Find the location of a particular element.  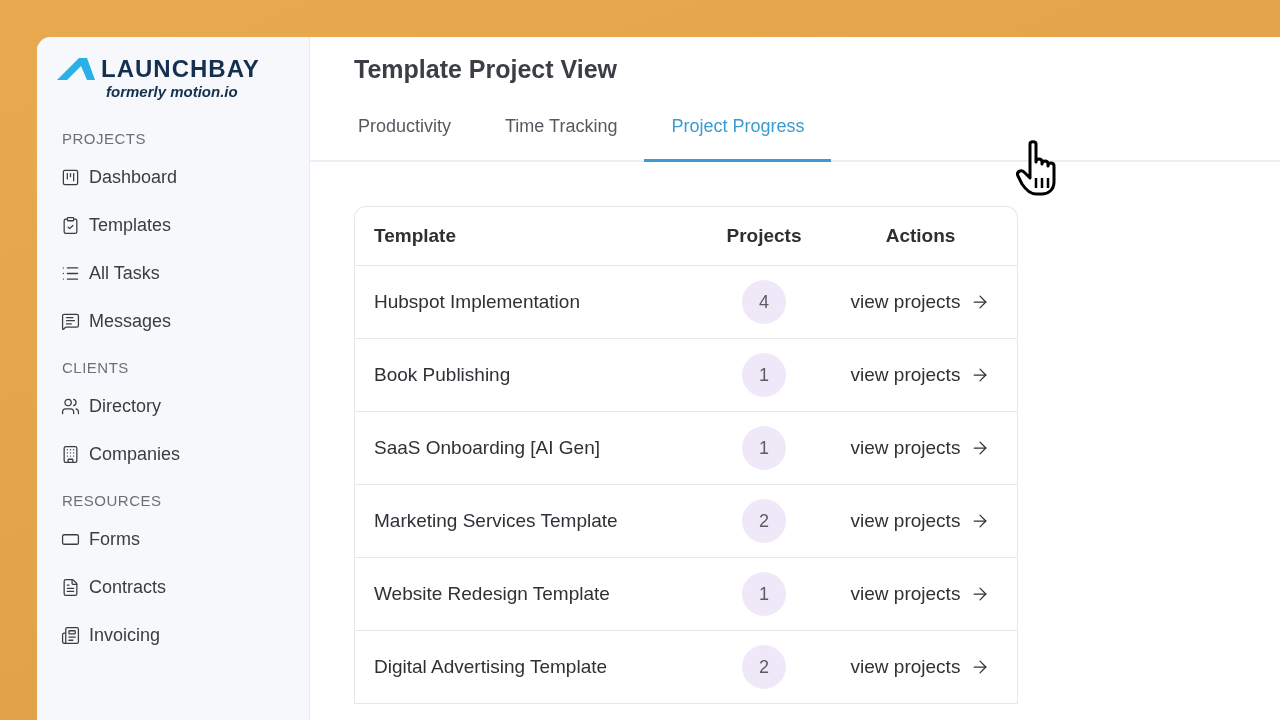

nav-item: Dashboard is located at coordinates (185, 177).